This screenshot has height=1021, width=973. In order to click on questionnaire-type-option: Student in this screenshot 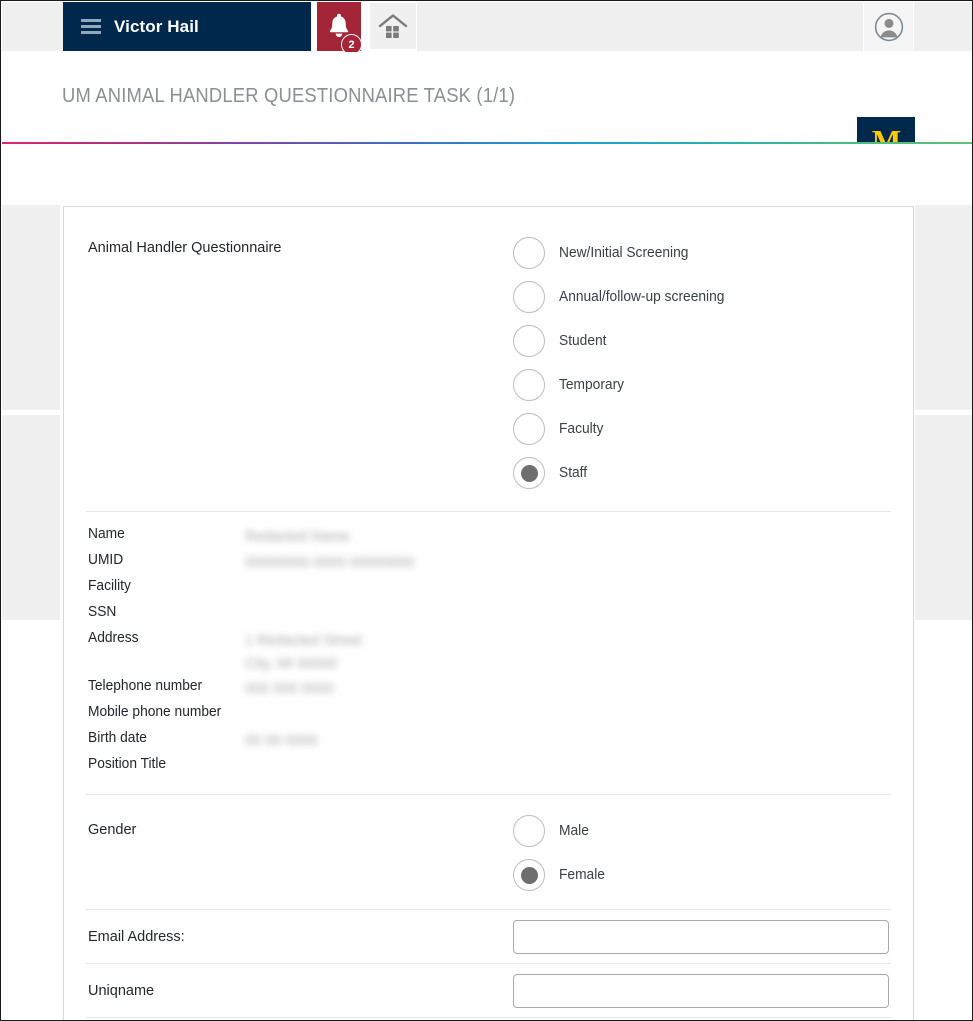, I will do `click(623, 341)`.